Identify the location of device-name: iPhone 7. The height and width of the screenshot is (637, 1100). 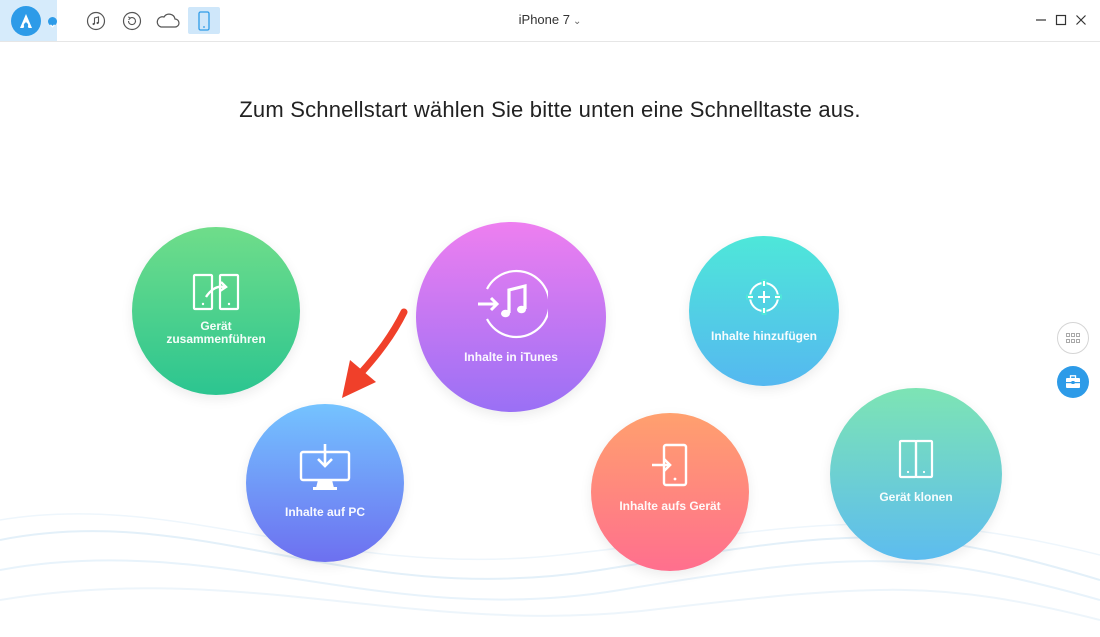
(544, 19).